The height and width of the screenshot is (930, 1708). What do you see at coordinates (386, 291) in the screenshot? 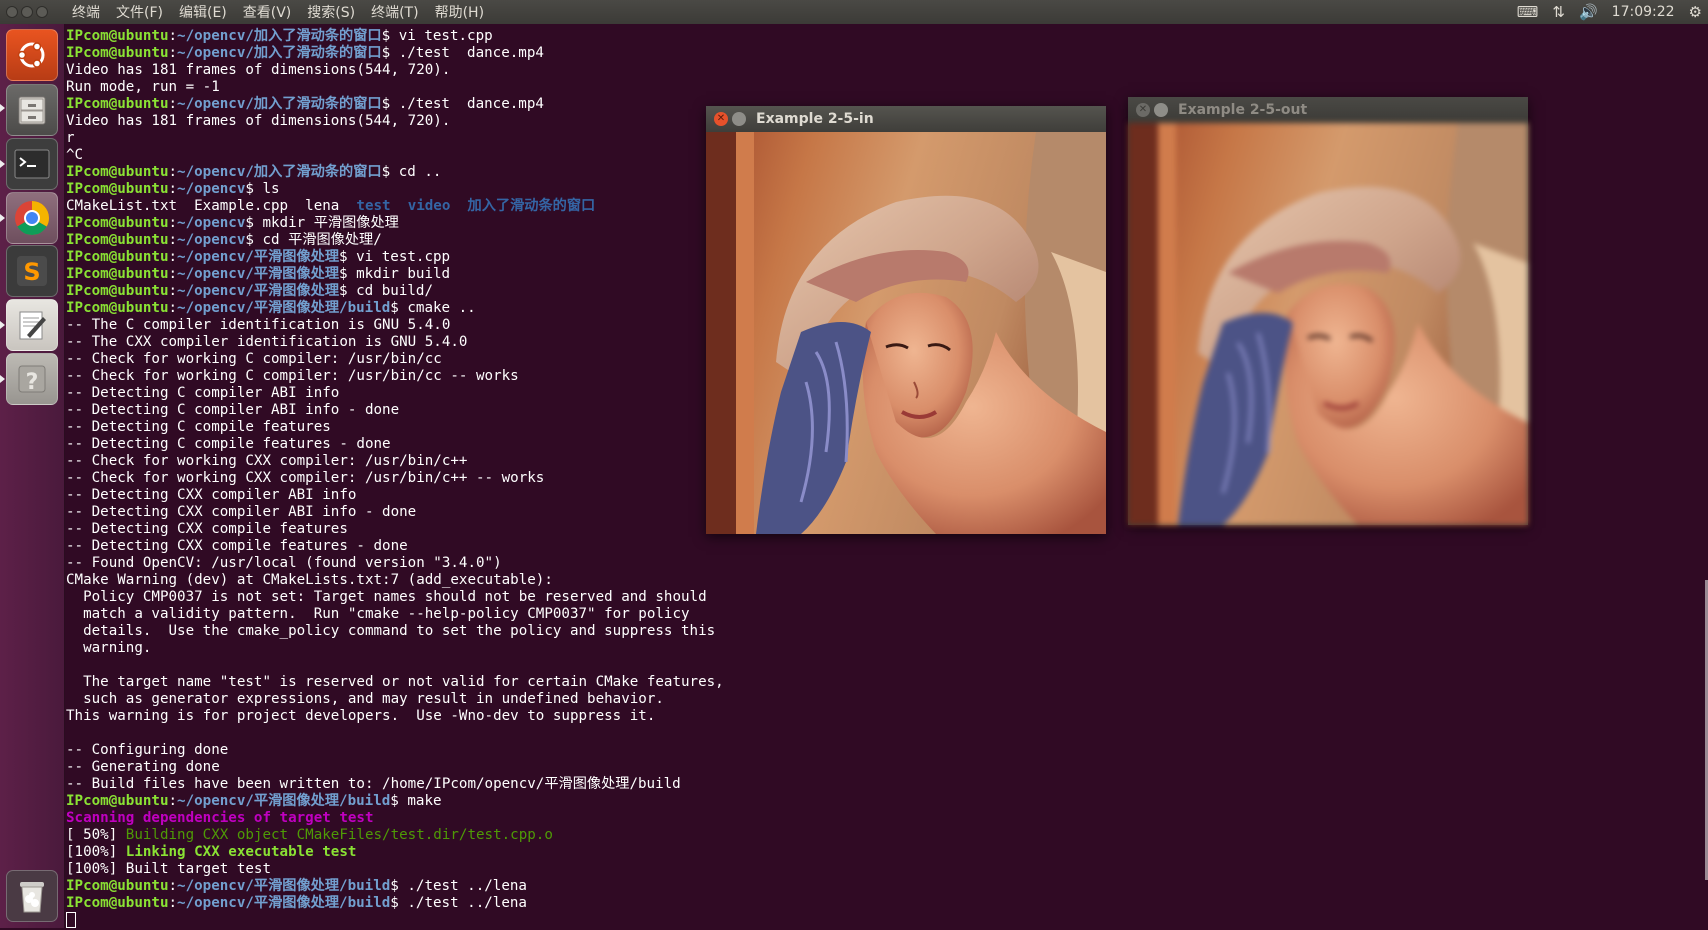
I see `terminal-text: $ cd build/` at bounding box center [386, 291].